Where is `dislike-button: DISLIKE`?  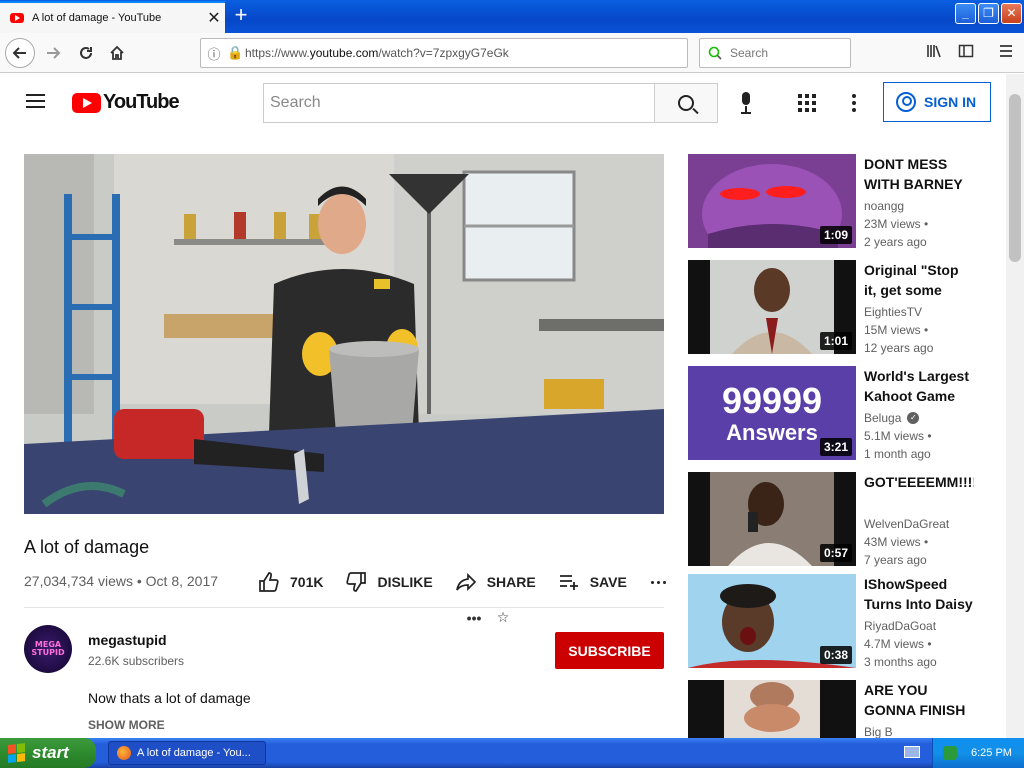
dislike-button: DISLIKE is located at coordinates (389, 582).